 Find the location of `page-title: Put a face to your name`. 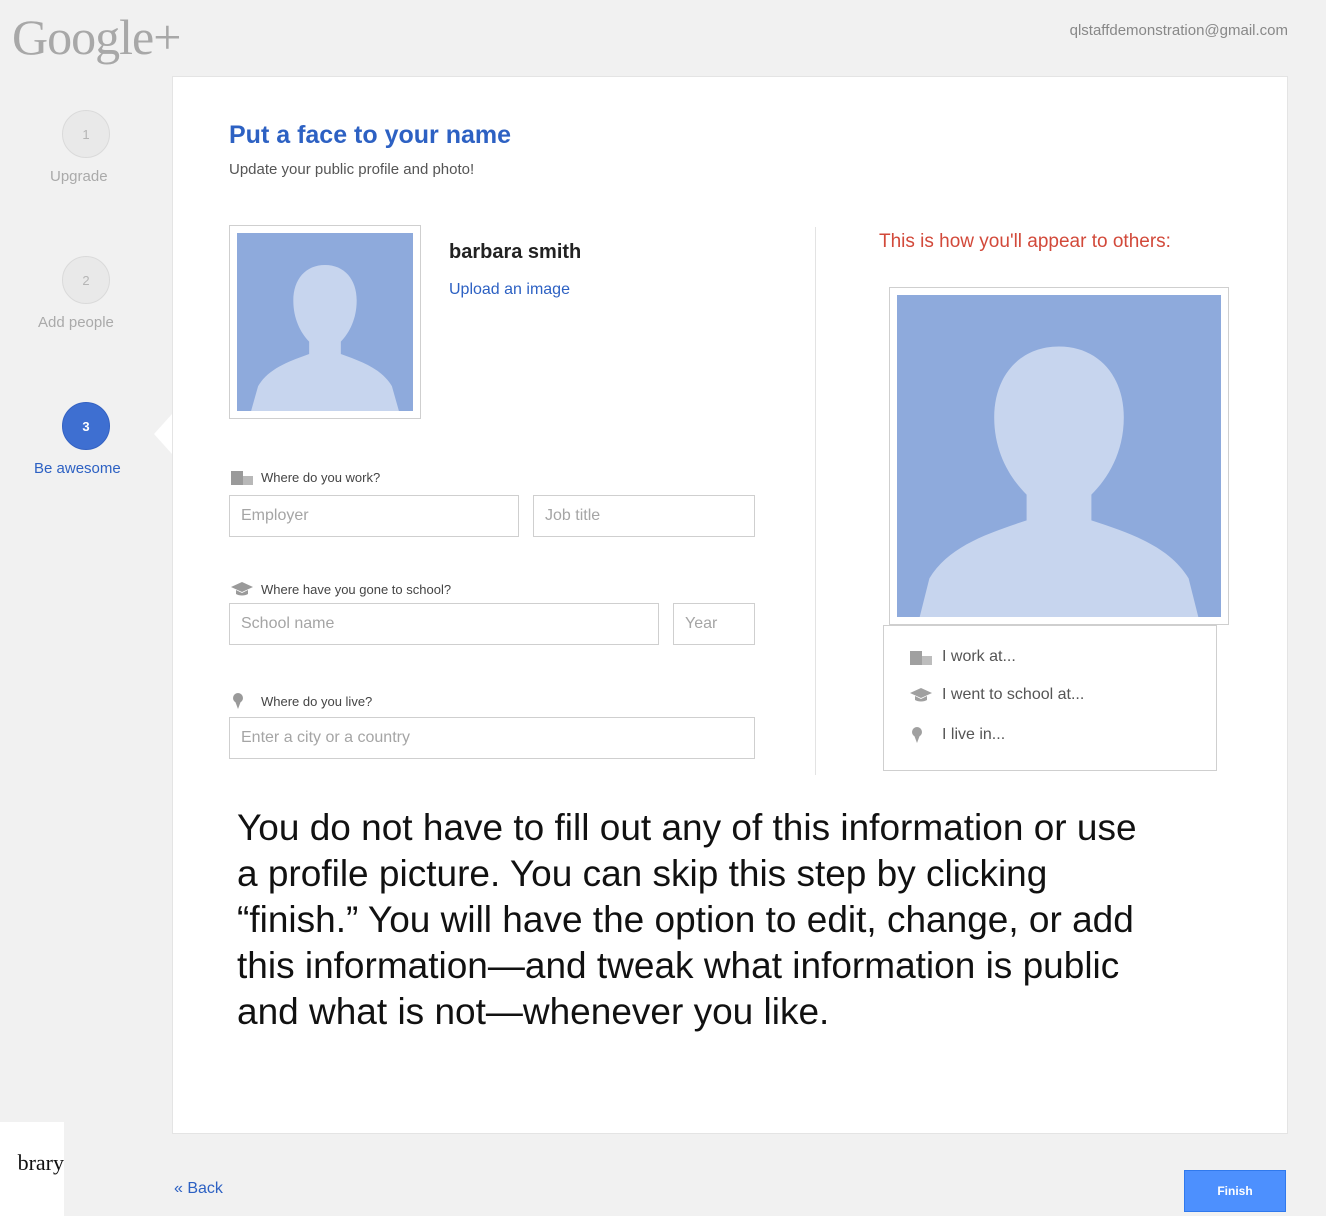

page-title: Put a face to your name is located at coordinates (370, 135).